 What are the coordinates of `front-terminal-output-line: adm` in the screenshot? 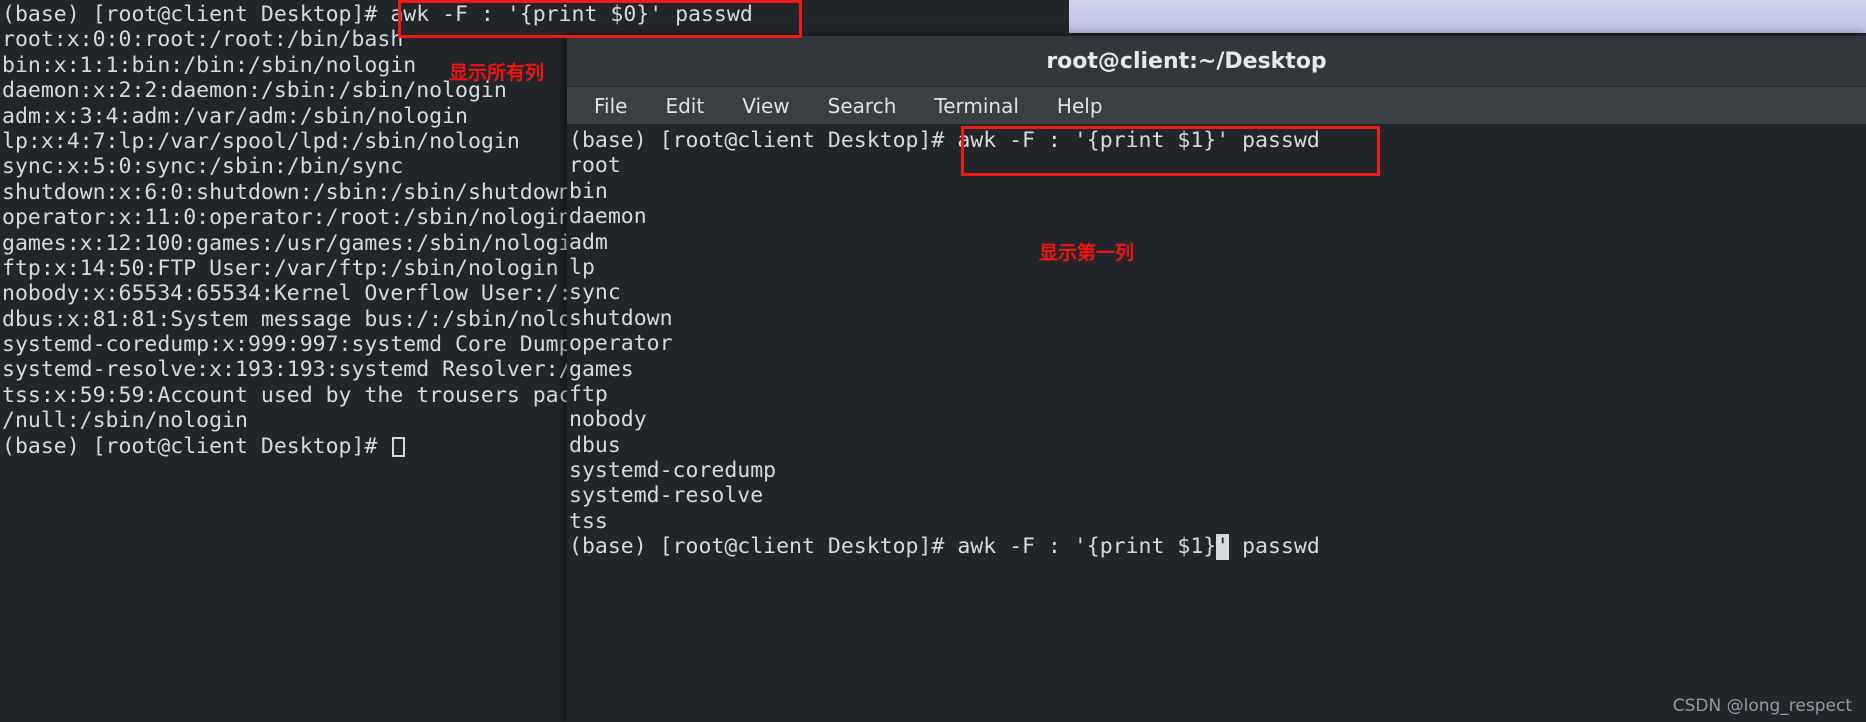 It's located at (588, 242).